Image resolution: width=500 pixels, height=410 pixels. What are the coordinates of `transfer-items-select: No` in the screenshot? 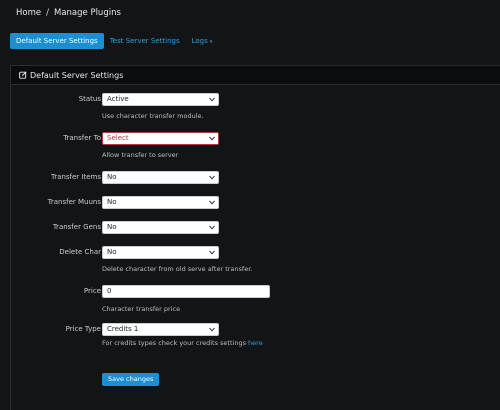 It's located at (160, 177).